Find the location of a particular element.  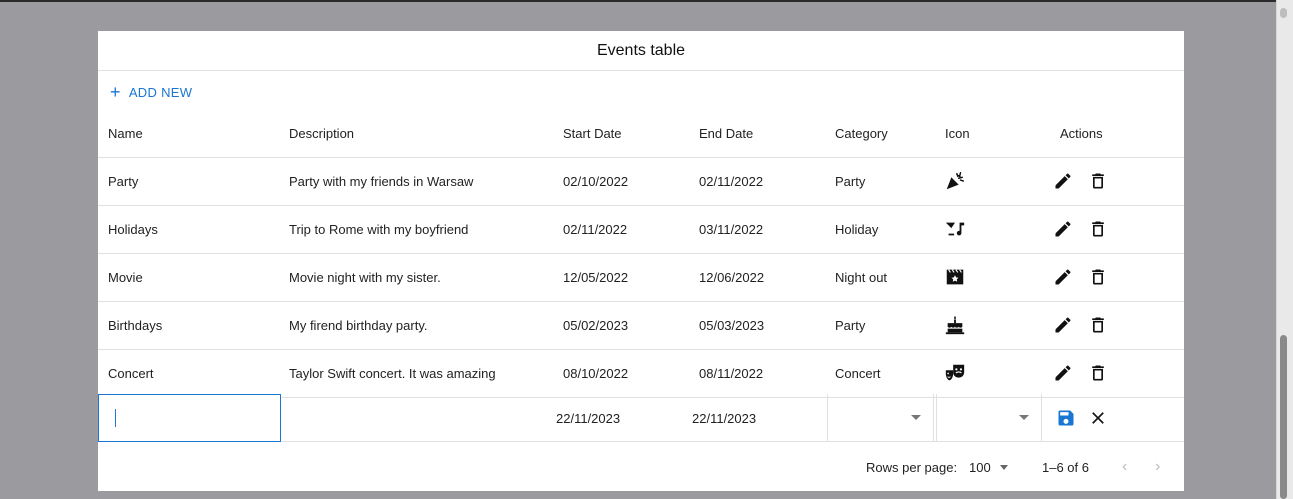

scrollbar-top is located at coordinates (1283, 13).